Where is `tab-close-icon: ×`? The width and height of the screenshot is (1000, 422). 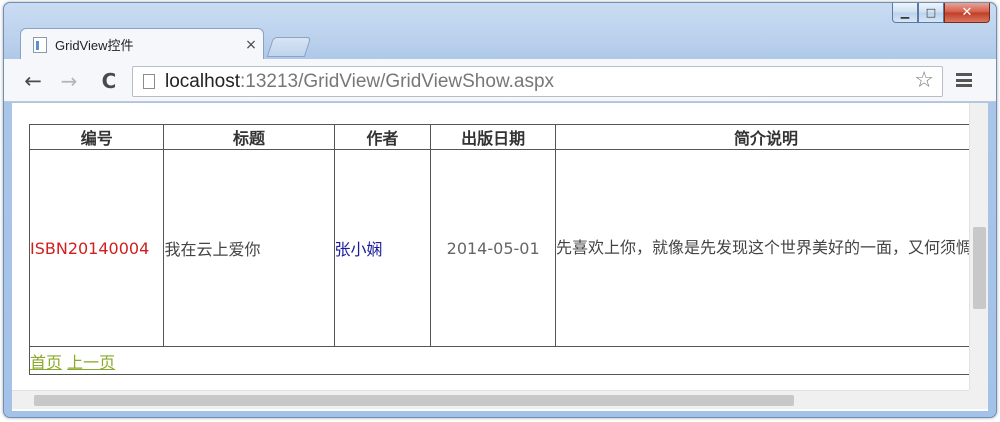
tab-close-icon: × is located at coordinates (251, 45).